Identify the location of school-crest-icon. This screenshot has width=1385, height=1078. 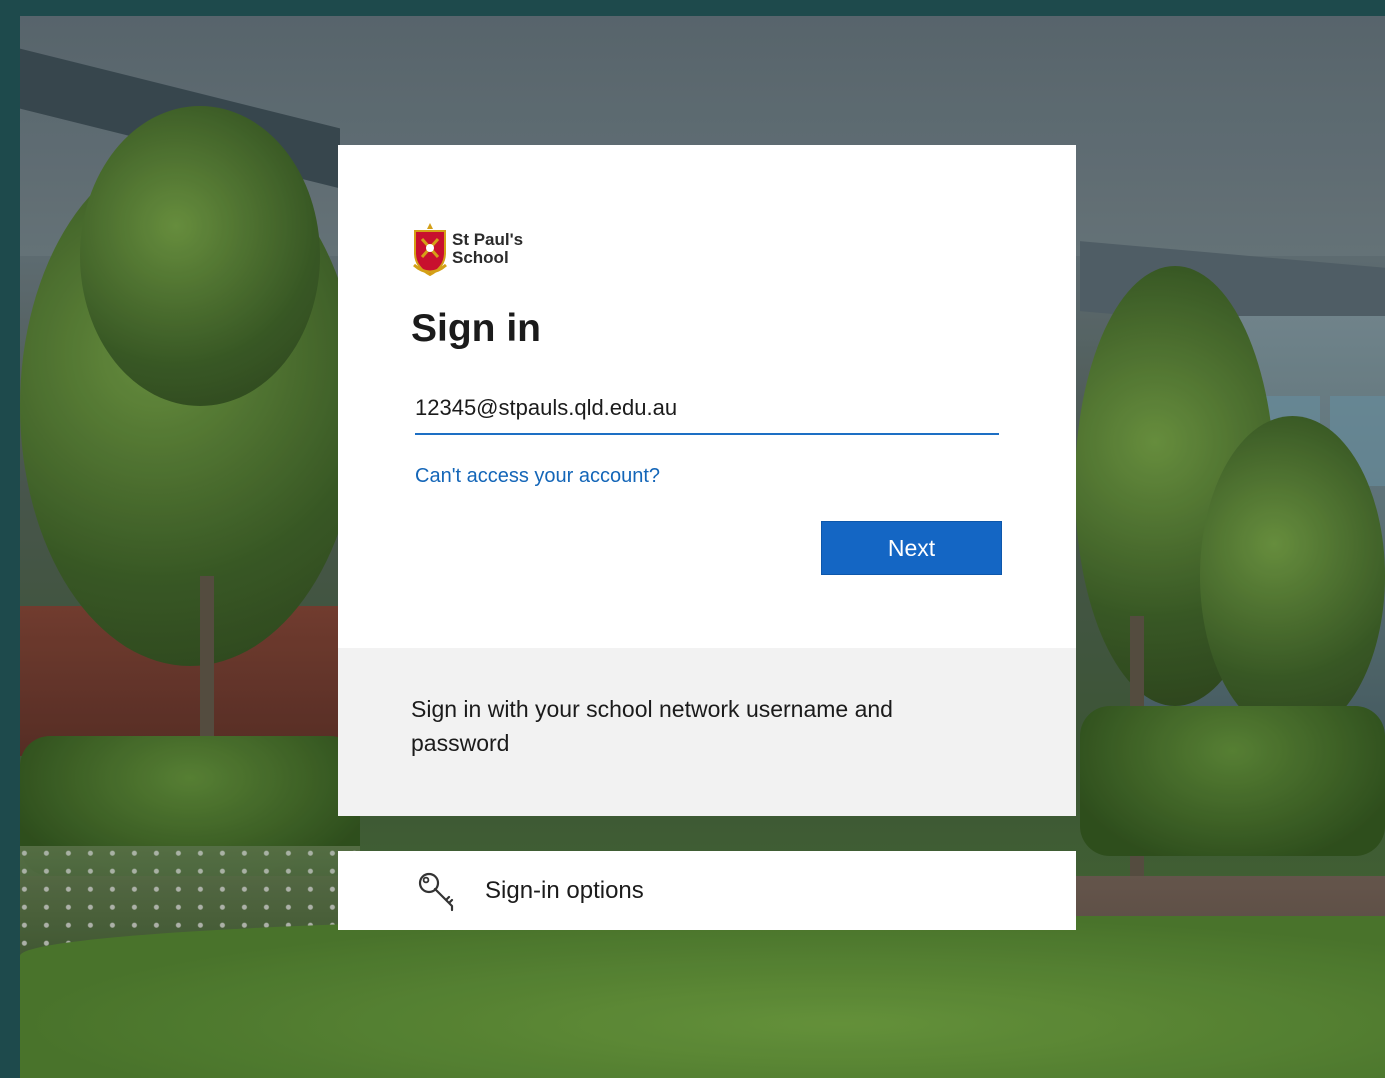
(430, 250).